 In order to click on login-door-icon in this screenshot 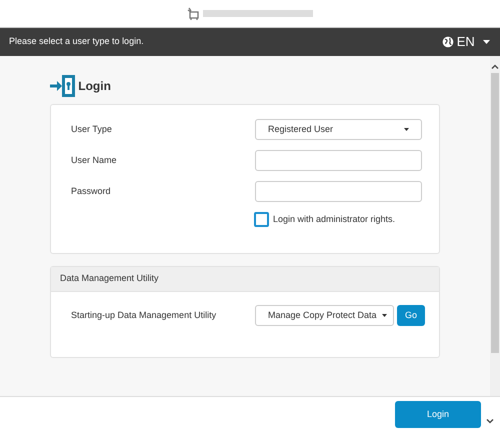, I will do `click(63, 86)`.